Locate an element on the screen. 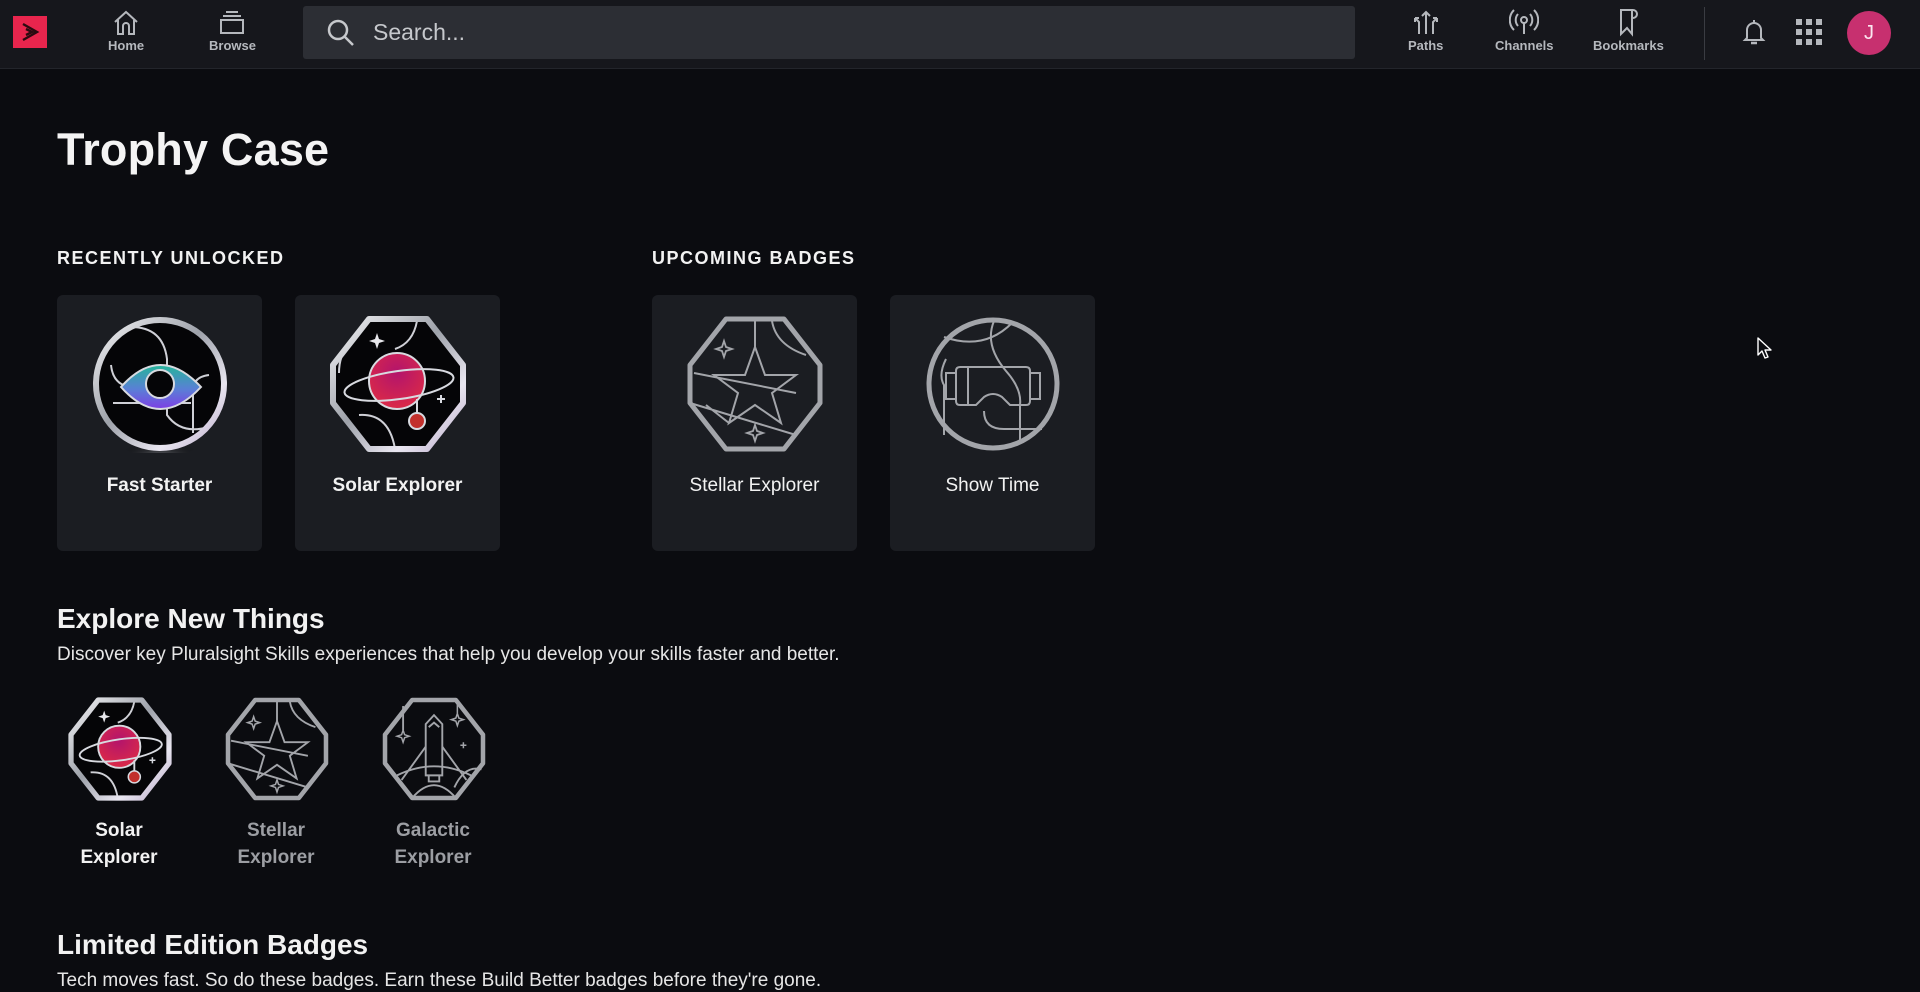 This screenshot has height=992, width=1920. explore-badge-name: Galactic Explorer is located at coordinates (433, 844).